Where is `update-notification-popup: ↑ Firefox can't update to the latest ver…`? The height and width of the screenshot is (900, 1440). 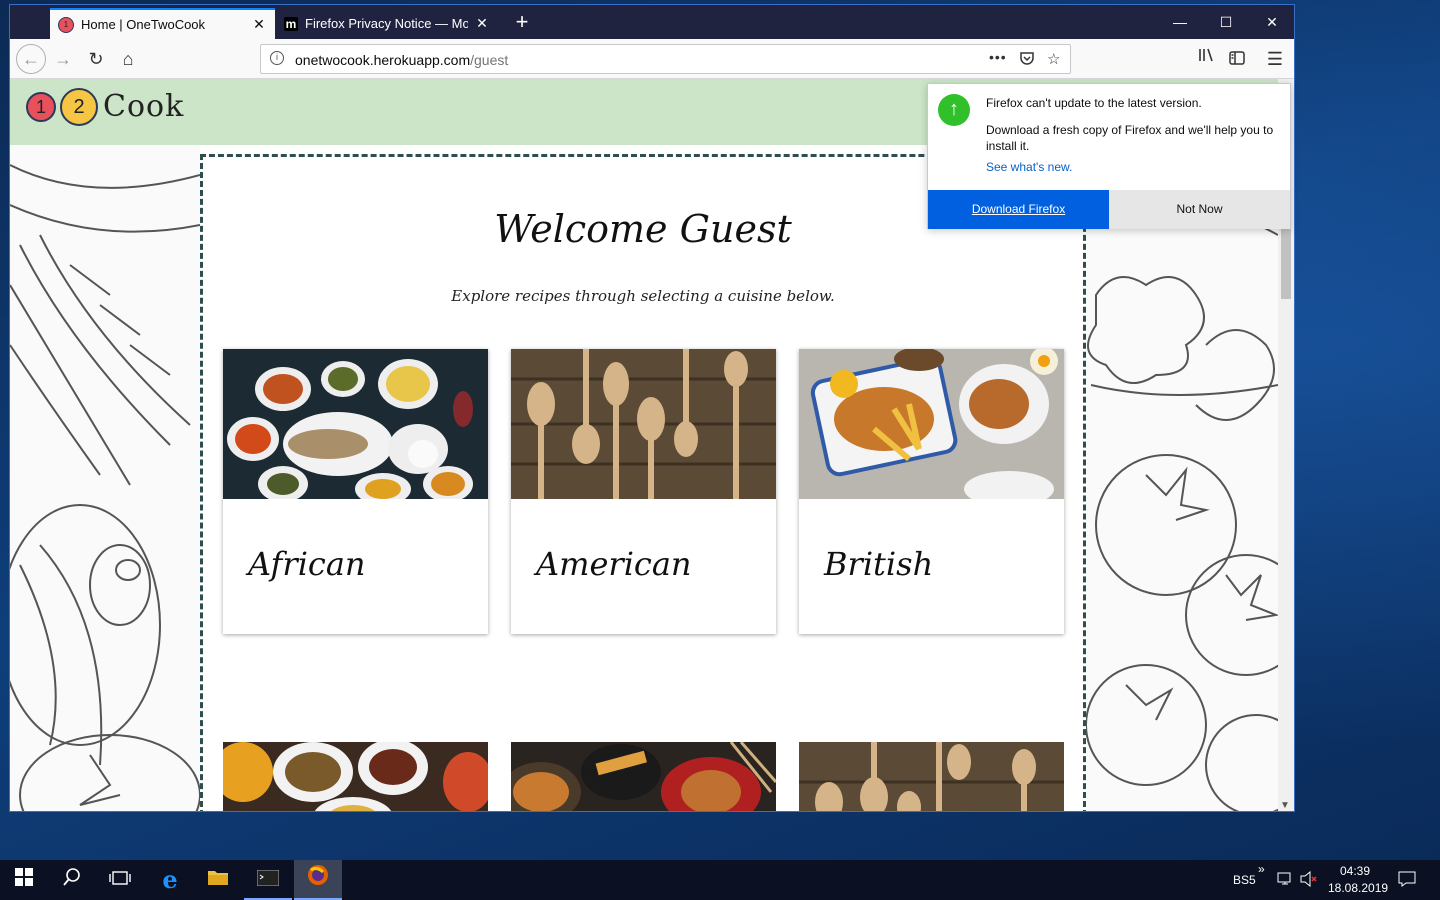
update-notification-popup: ↑ Firefox can't update to the latest ver… is located at coordinates (1109, 156).